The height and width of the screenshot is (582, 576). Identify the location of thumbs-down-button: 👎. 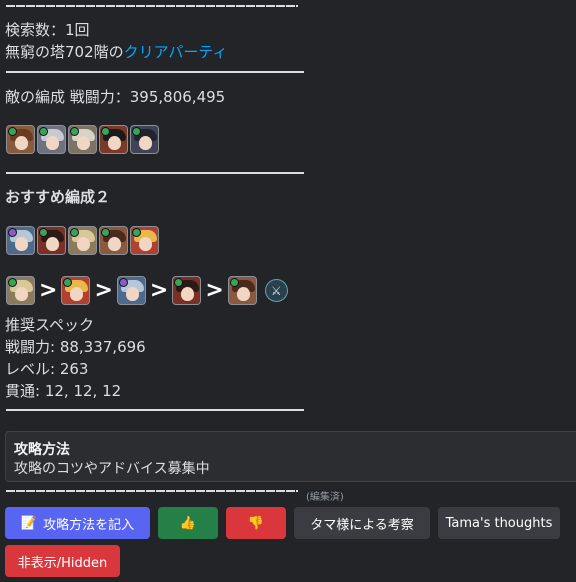
(256, 523).